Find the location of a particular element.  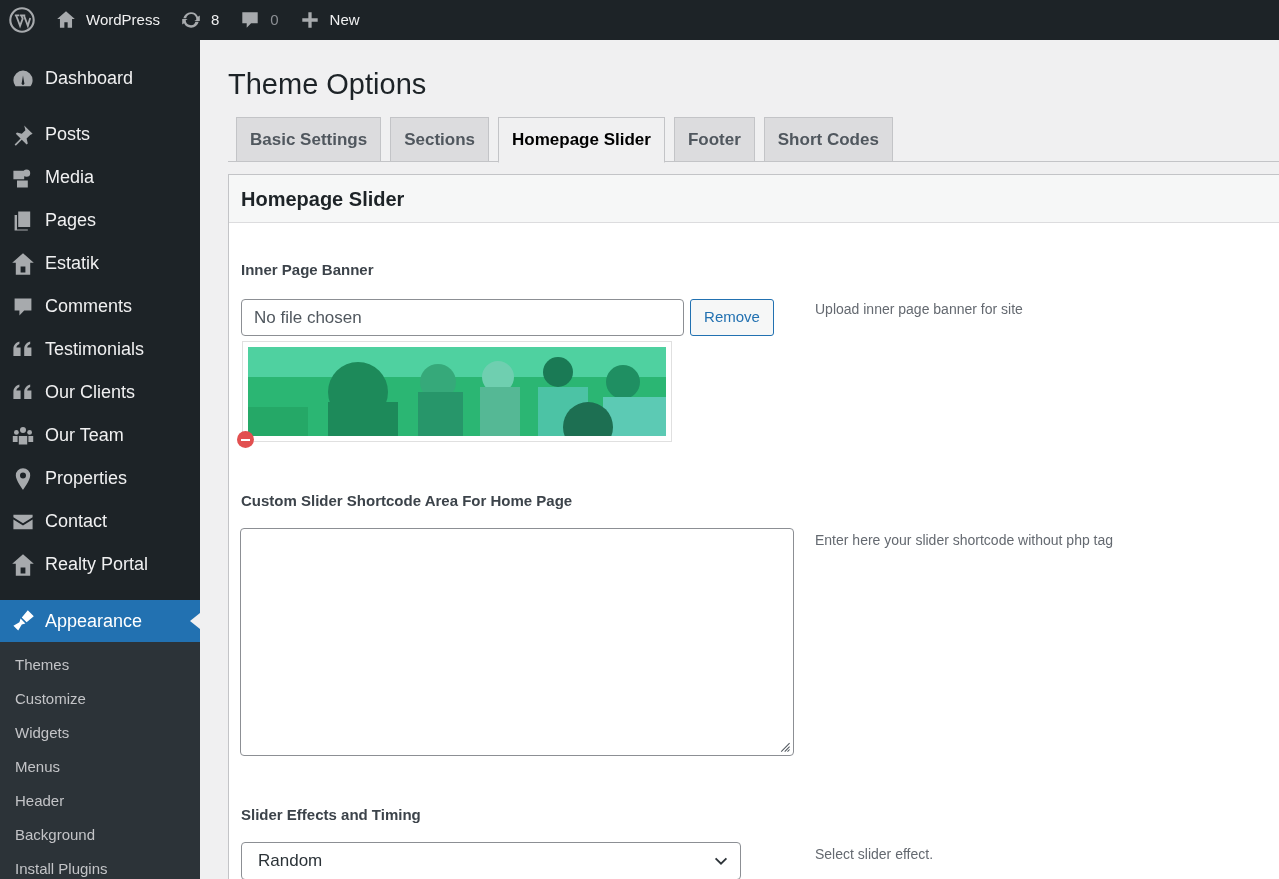

sidebar-menu-item: Testimonials is located at coordinates (100, 349).